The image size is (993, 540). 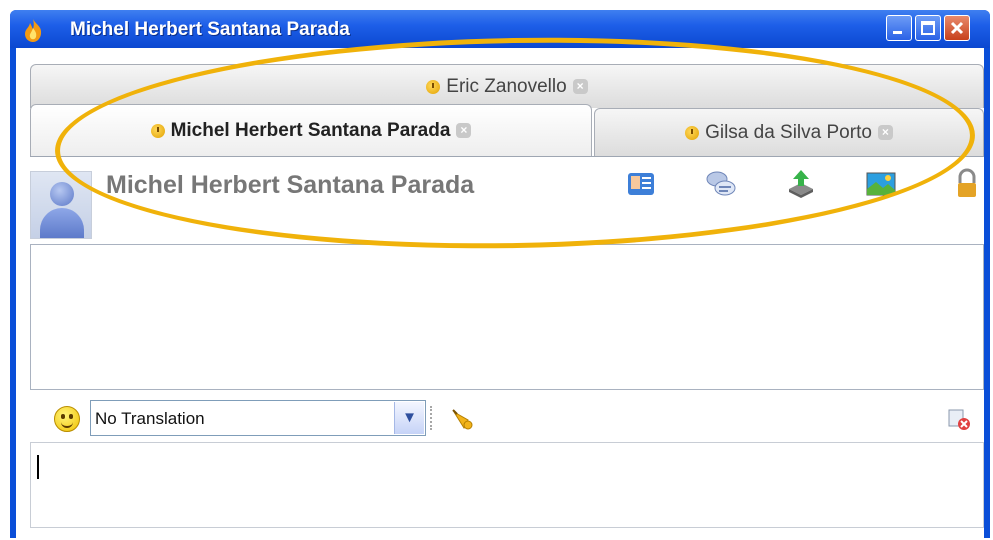 I want to click on chevron-down-icon: ▼, so click(x=409, y=418).